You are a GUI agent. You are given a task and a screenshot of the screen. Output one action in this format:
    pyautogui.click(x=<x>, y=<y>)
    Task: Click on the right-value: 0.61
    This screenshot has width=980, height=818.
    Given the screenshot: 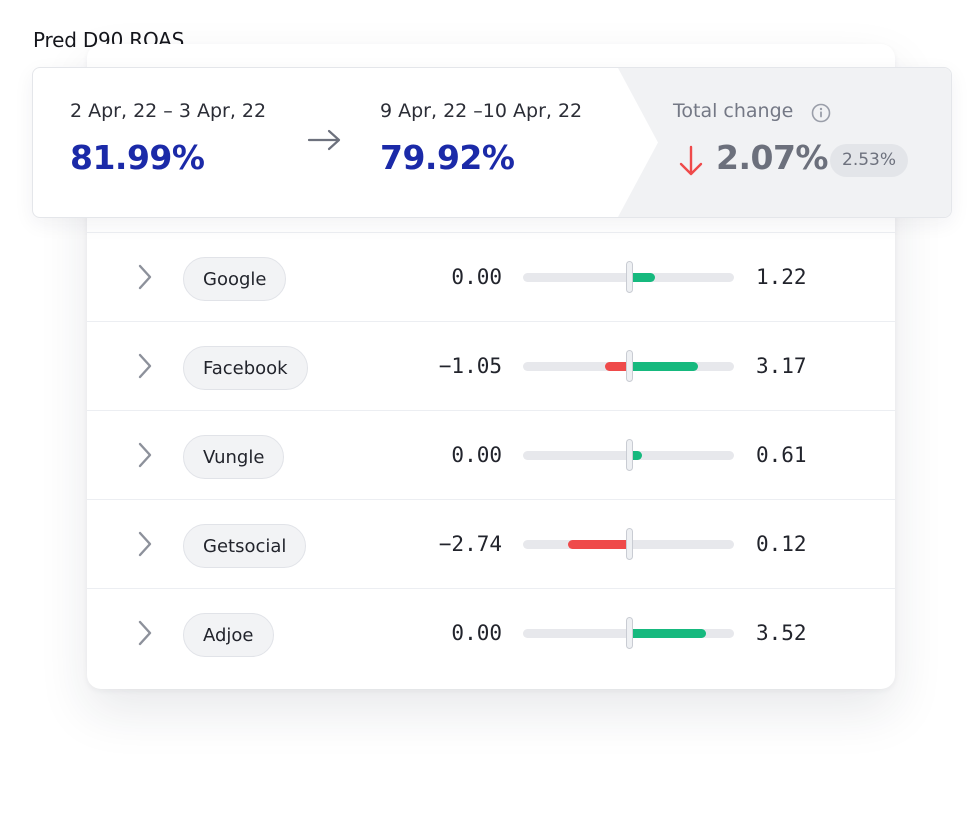 What is the action you would take?
    pyautogui.click(x=781, y=455)
    